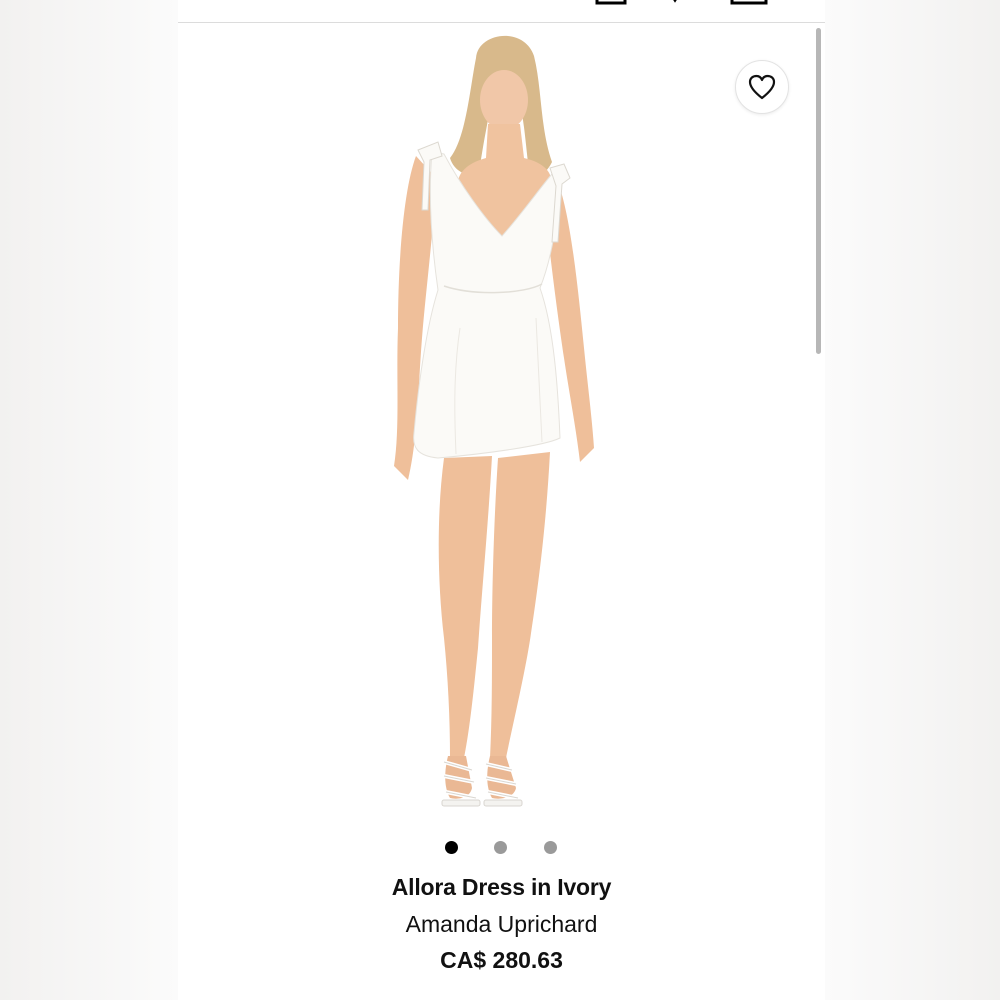 The height and width of the screenshot is (1000, 1000). What do you see at coordinates (611, 3) in the screenshot?
I see `account-icon` at bounding box center [611, 3].